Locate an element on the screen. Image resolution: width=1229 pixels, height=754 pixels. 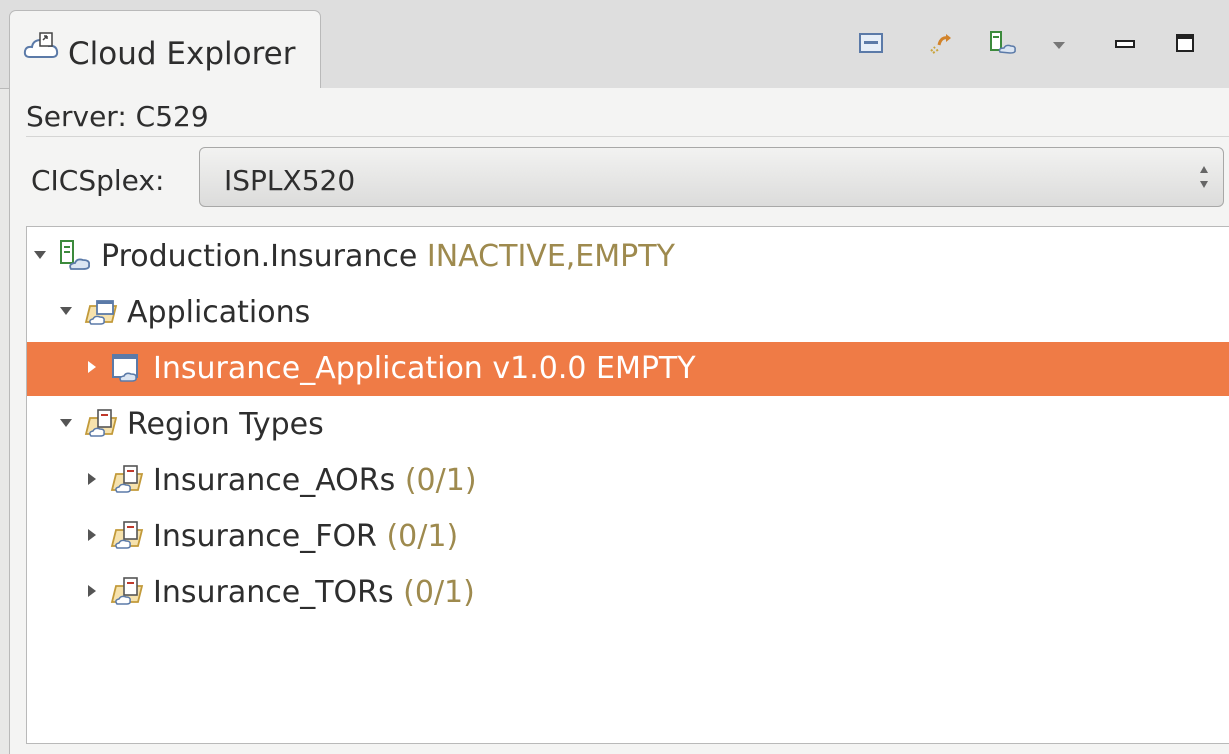
cicsplex-label: CICSplex: is located at coordinates (98, 180).